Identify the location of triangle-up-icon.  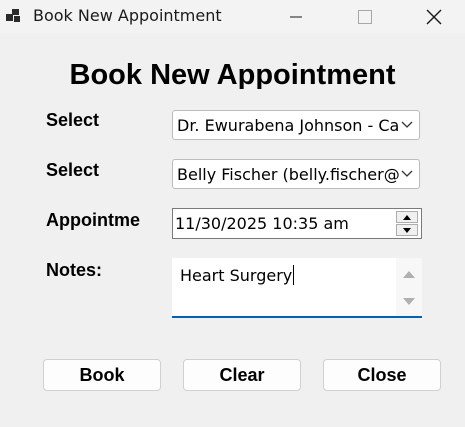
(407, 217).